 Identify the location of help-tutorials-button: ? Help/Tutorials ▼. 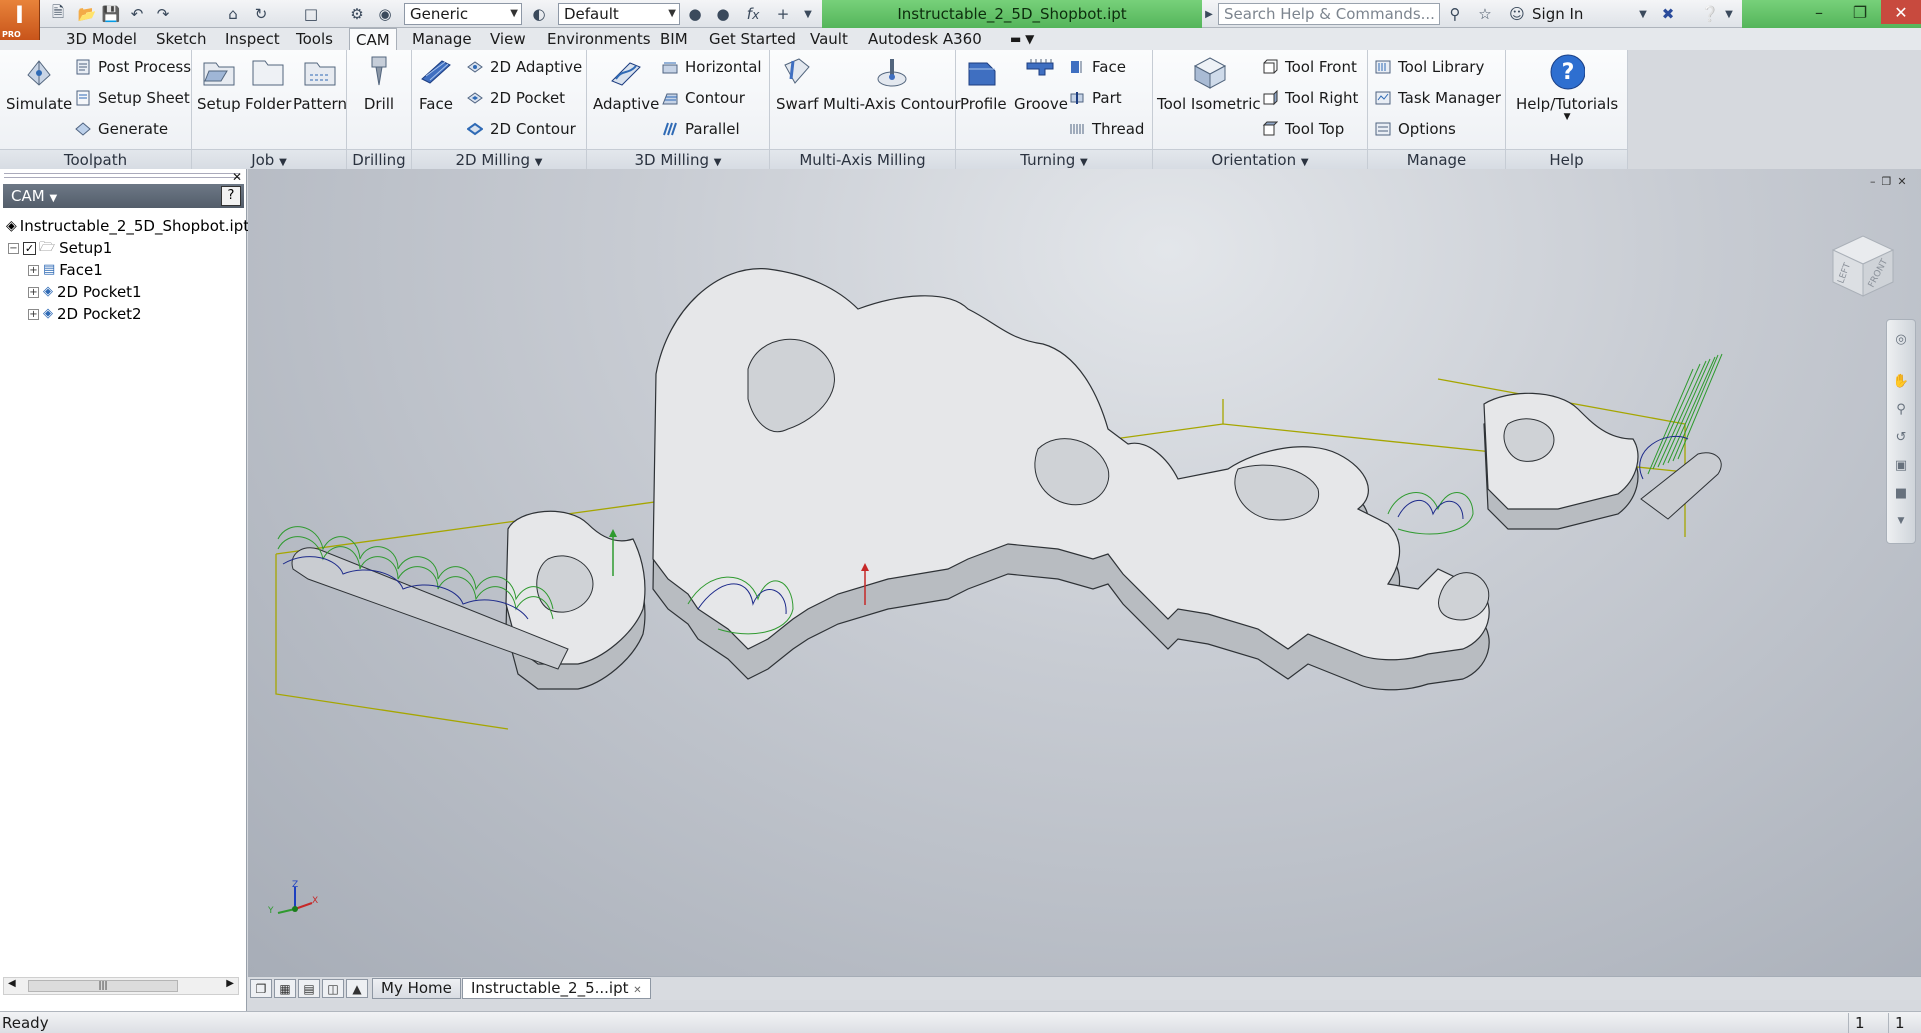
(1567, 88).